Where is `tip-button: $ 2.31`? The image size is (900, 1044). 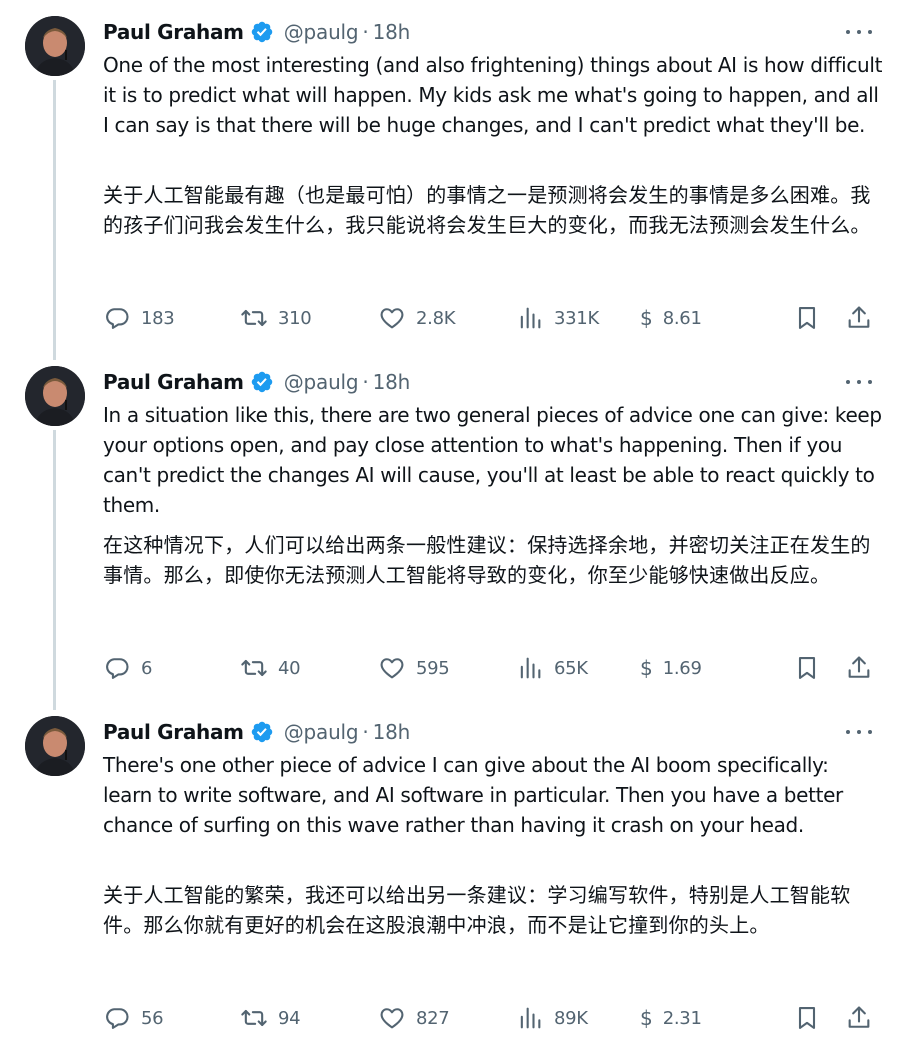 tip-button: $ 2.31 is located at coordinates (671, 1018).